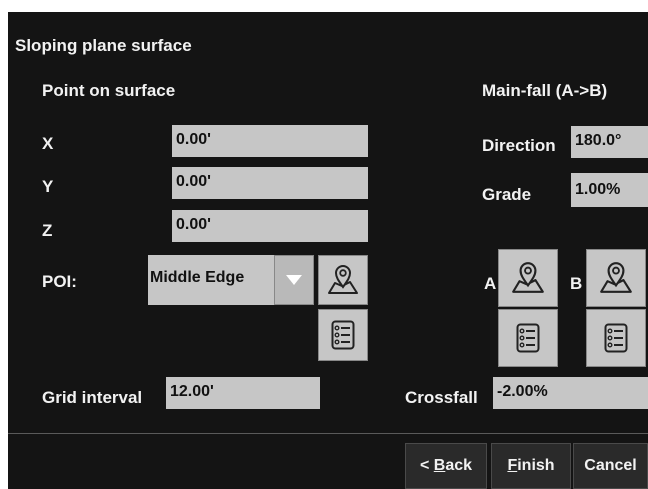 This screenshot has width=648, height=489. Describe the element at coordinates (270, 226) in the screenshot. I see `z-field: 0.00'` at that location.